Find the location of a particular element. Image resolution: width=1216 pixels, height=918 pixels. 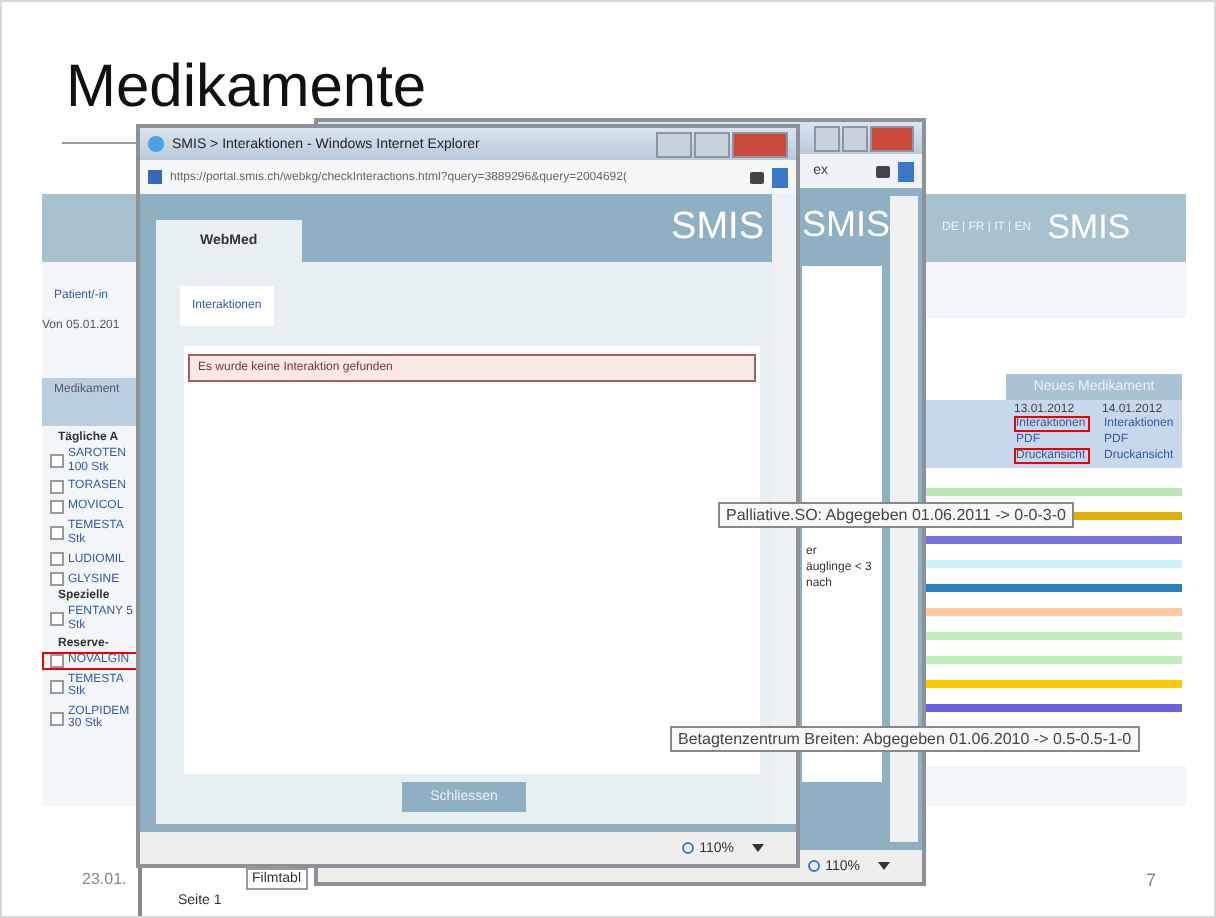

slide-title: Medikamente is located at coordinates (246, 88).